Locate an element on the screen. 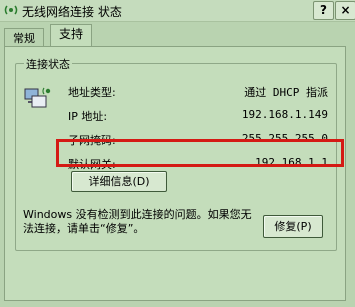 The height and width of the screenshot is (307, 355). tab-support: 支持 is located at coordinates (71, 36).